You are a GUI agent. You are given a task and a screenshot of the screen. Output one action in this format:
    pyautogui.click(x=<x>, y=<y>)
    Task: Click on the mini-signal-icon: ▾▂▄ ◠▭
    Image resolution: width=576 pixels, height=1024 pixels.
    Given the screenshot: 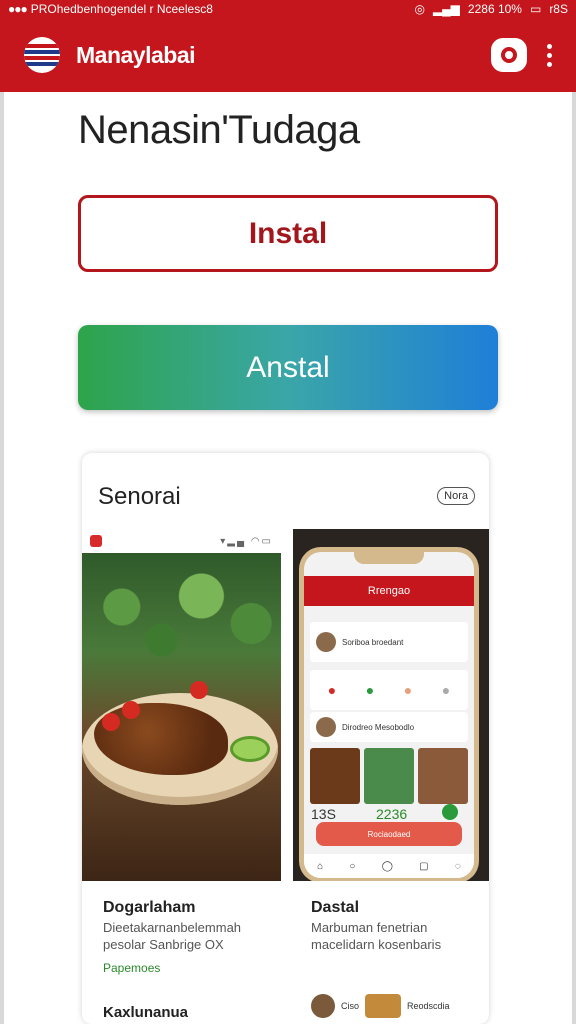 What is the action you would take?
    pyautogui.click(x=246, y=541)
    